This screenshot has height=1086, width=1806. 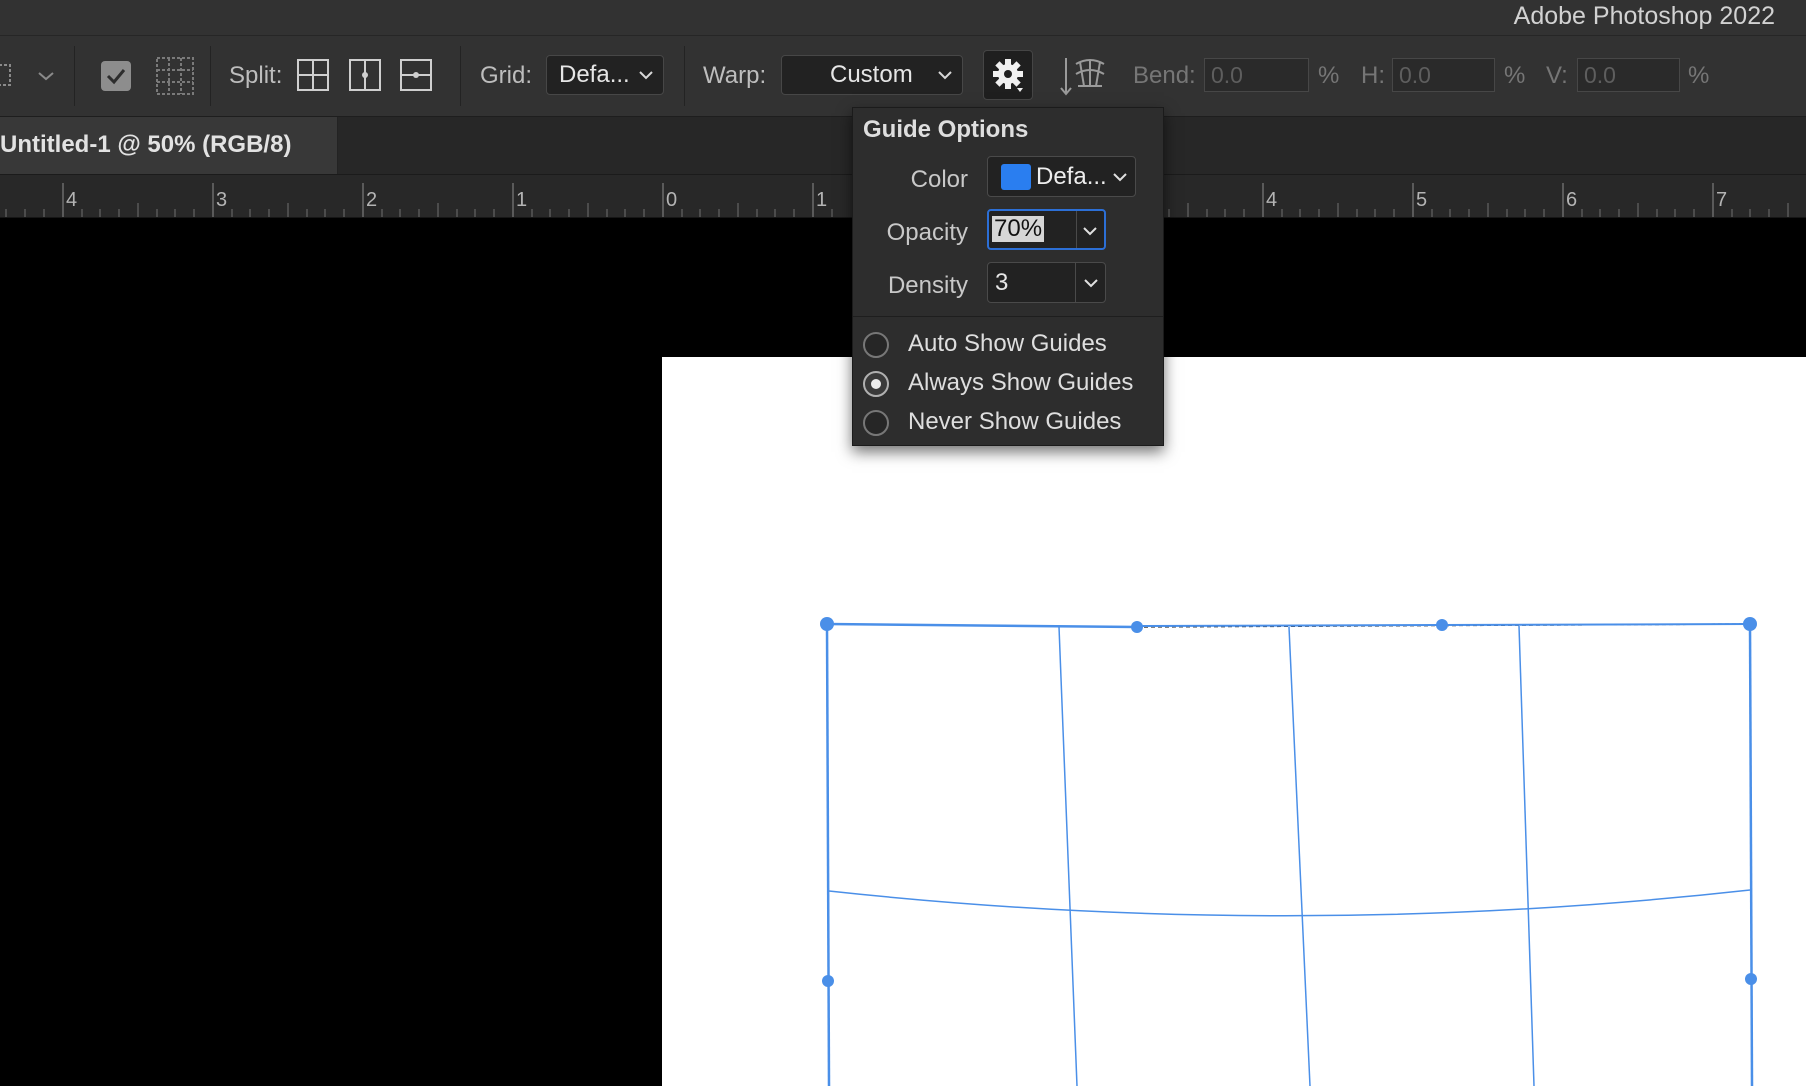 What do you see at coordinates (1751, 854) in the screenshot?
I see `warp-right-edge` at bounding box center [1751, 854].